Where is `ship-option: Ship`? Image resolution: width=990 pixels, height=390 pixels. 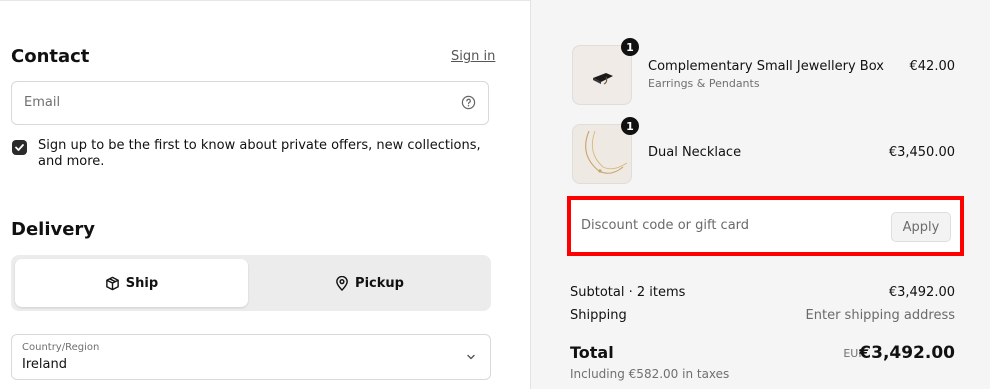
ship-option: Ship is located at coordinates (131, 283).